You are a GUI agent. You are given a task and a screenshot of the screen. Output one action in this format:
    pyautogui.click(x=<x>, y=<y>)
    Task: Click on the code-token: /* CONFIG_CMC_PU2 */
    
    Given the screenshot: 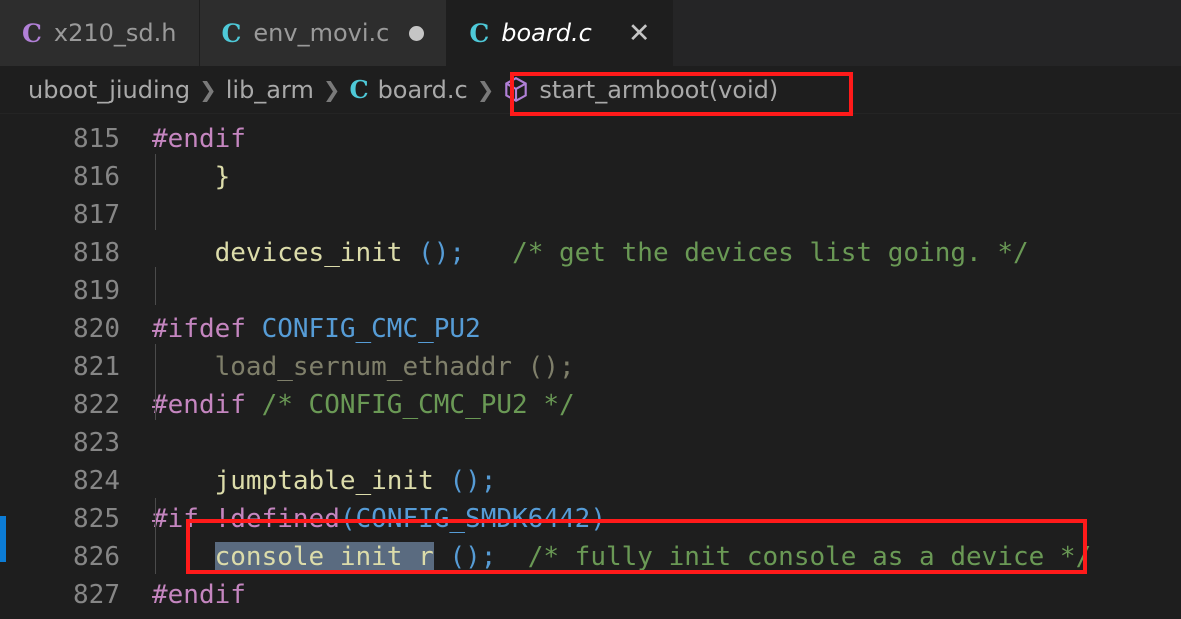 What is the action you would take?
    pyautogui.click(x=418, y=405)
    